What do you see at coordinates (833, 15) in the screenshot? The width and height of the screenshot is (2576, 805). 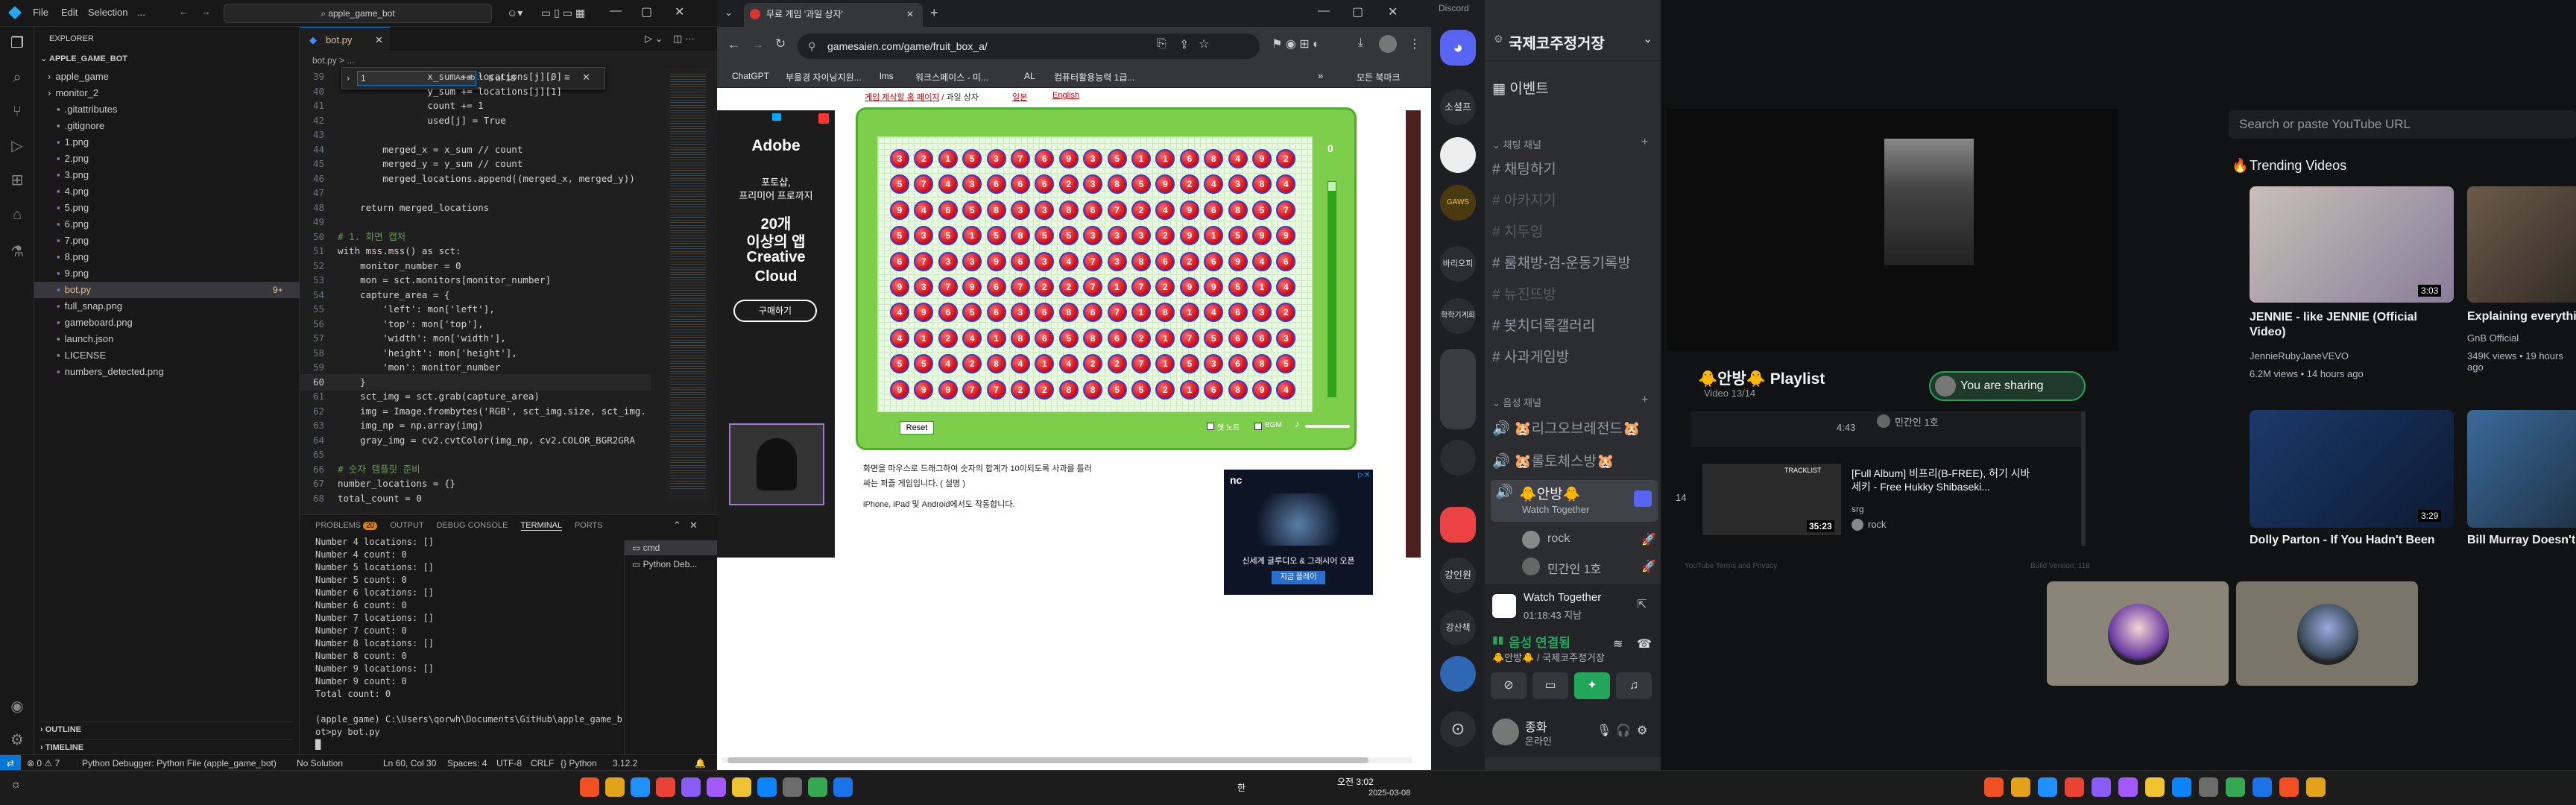 I see `active-tab: 무료 게임 '과일 상자' ✕` at bounding box center [833, 15].